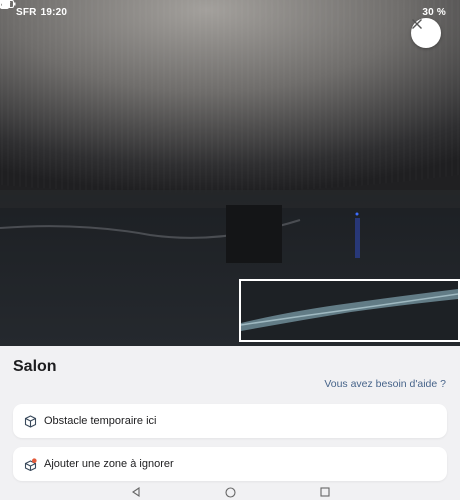  I want to click on secondary-camera-image, so click(349, 310).